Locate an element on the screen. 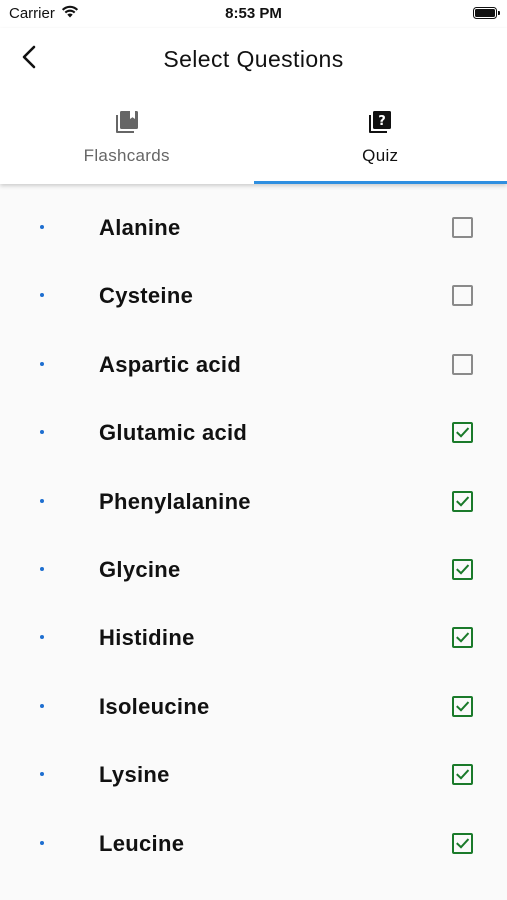 Image resolution: width=507 pixels, height=900 pixels. battery-icon is located at coordinates (486, 13).